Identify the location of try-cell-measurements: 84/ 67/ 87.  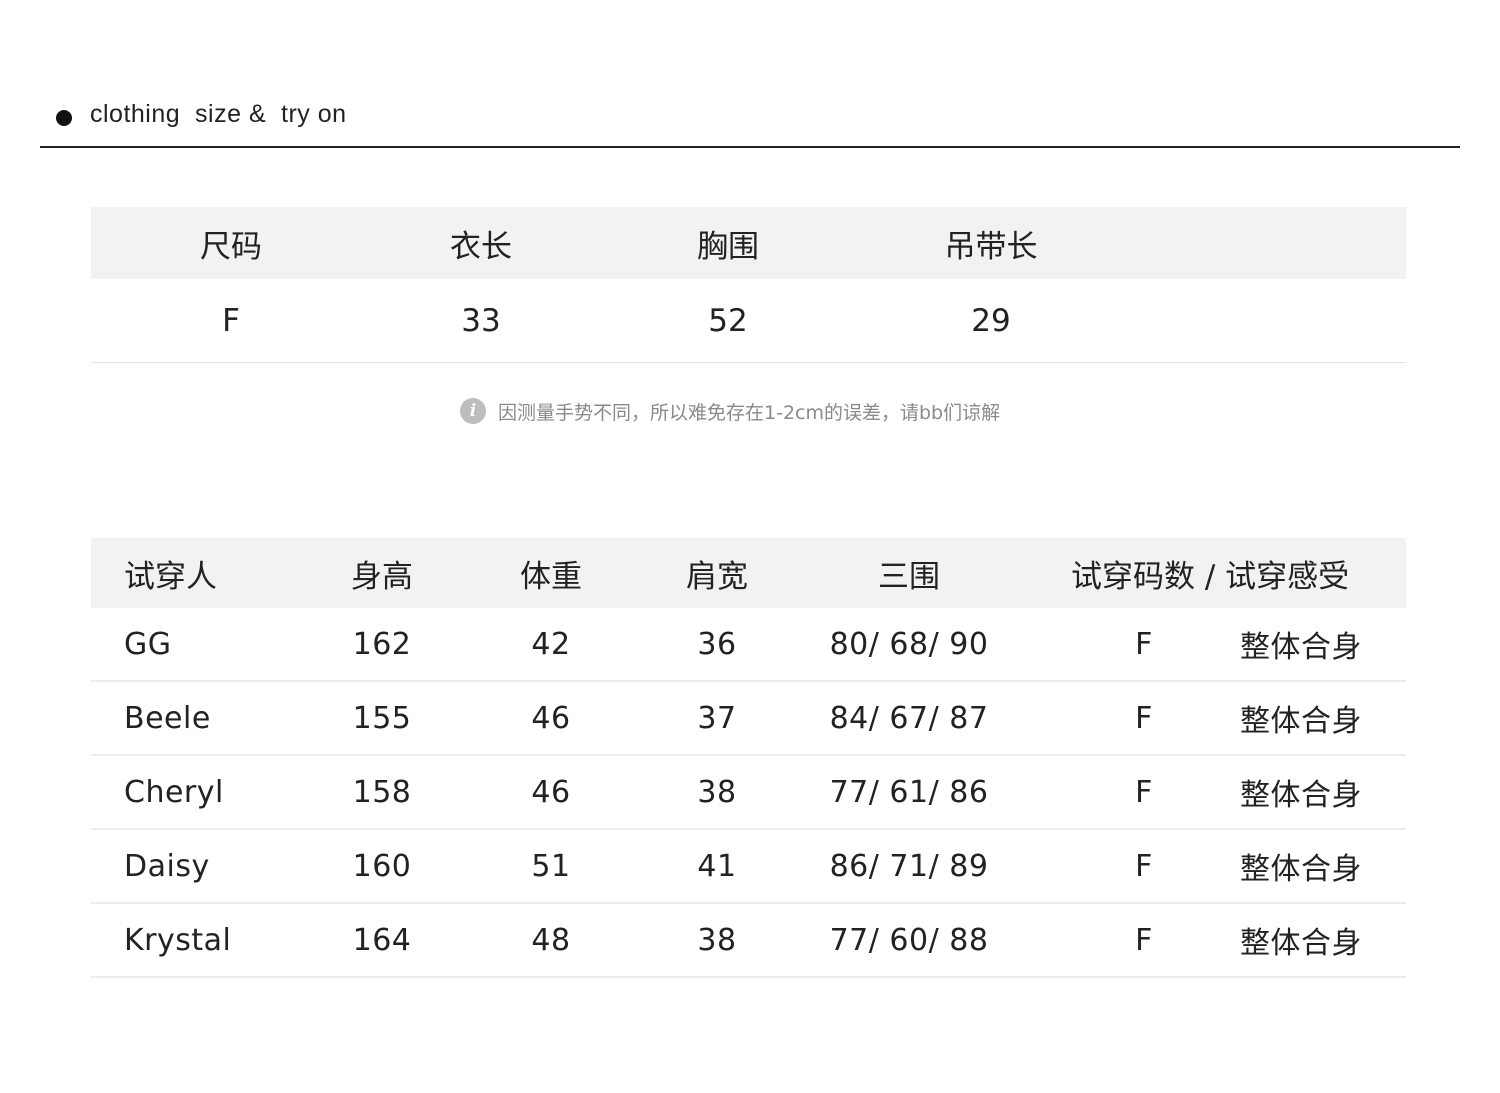
(909, 718).